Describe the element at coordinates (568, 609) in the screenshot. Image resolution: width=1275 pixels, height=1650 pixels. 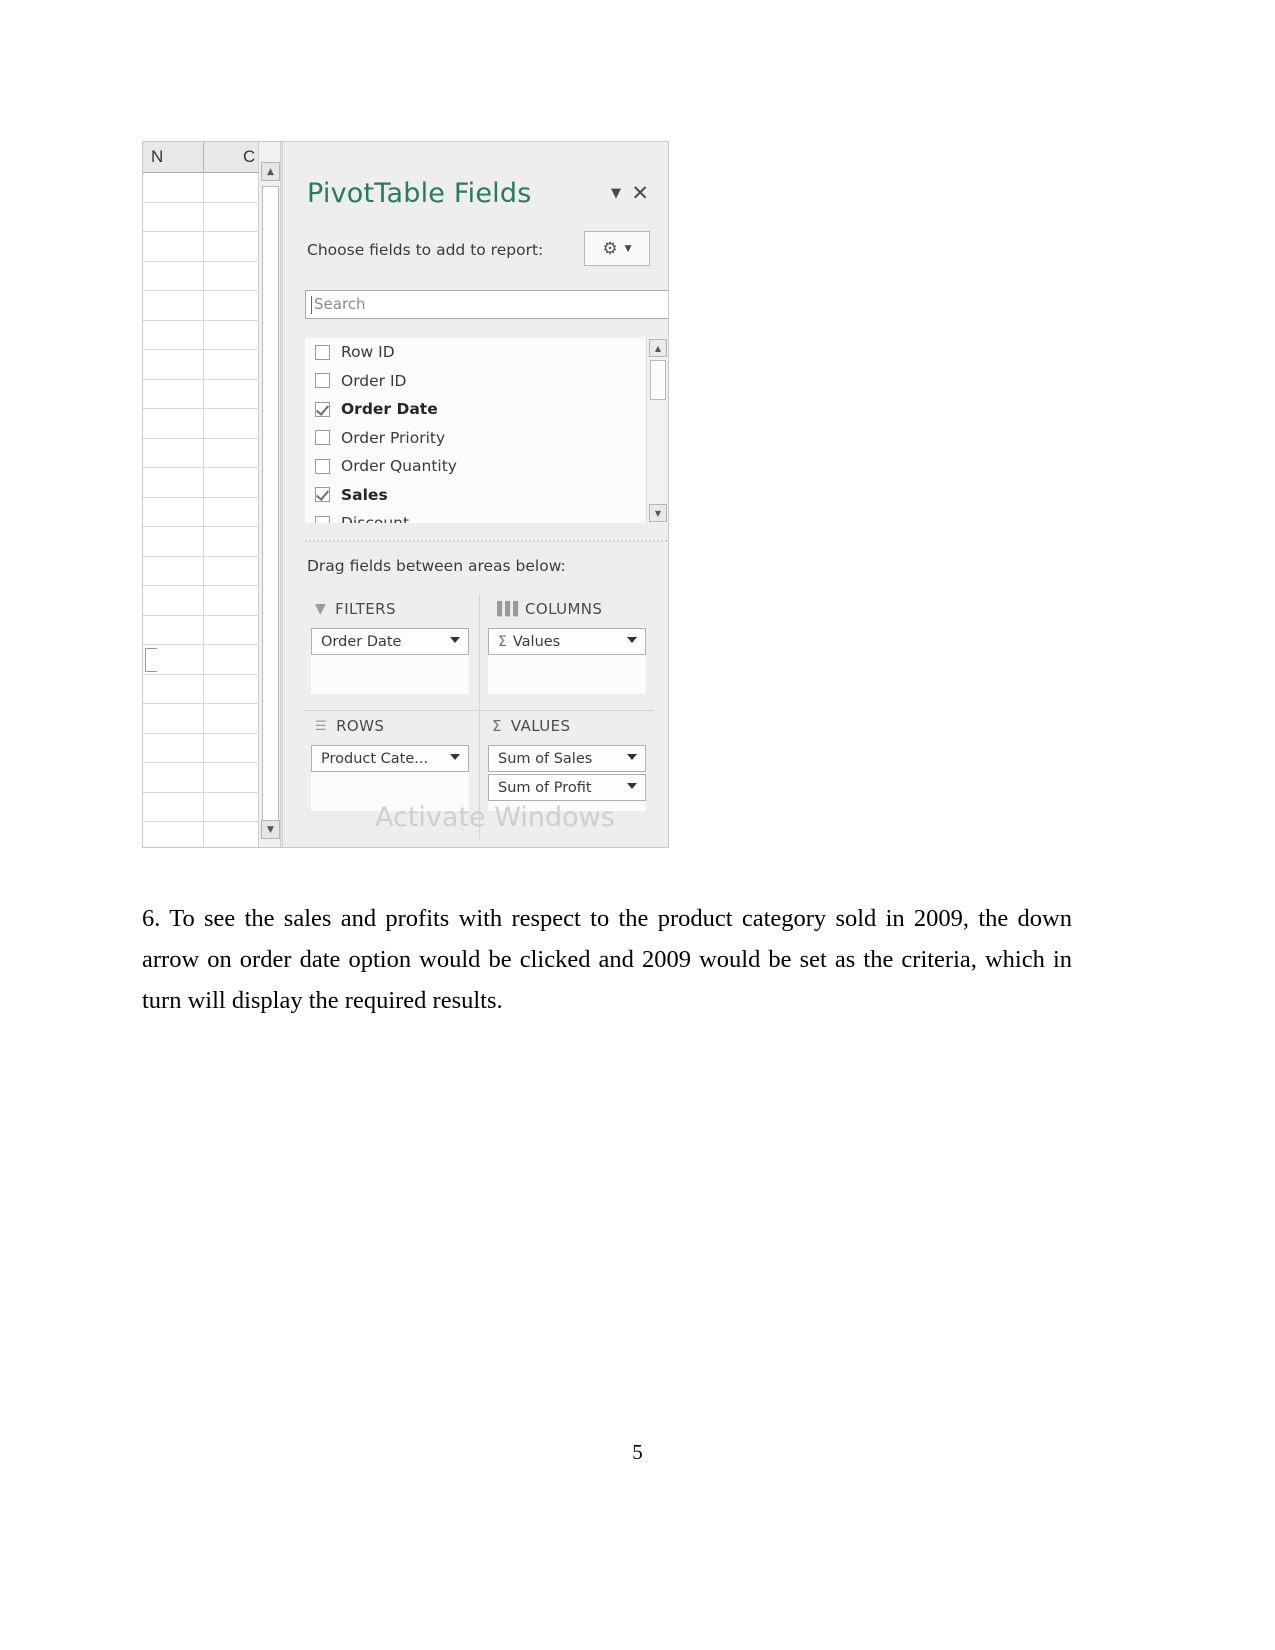
I see `area-header: ▐▐▐ COLUMNS` at that location.